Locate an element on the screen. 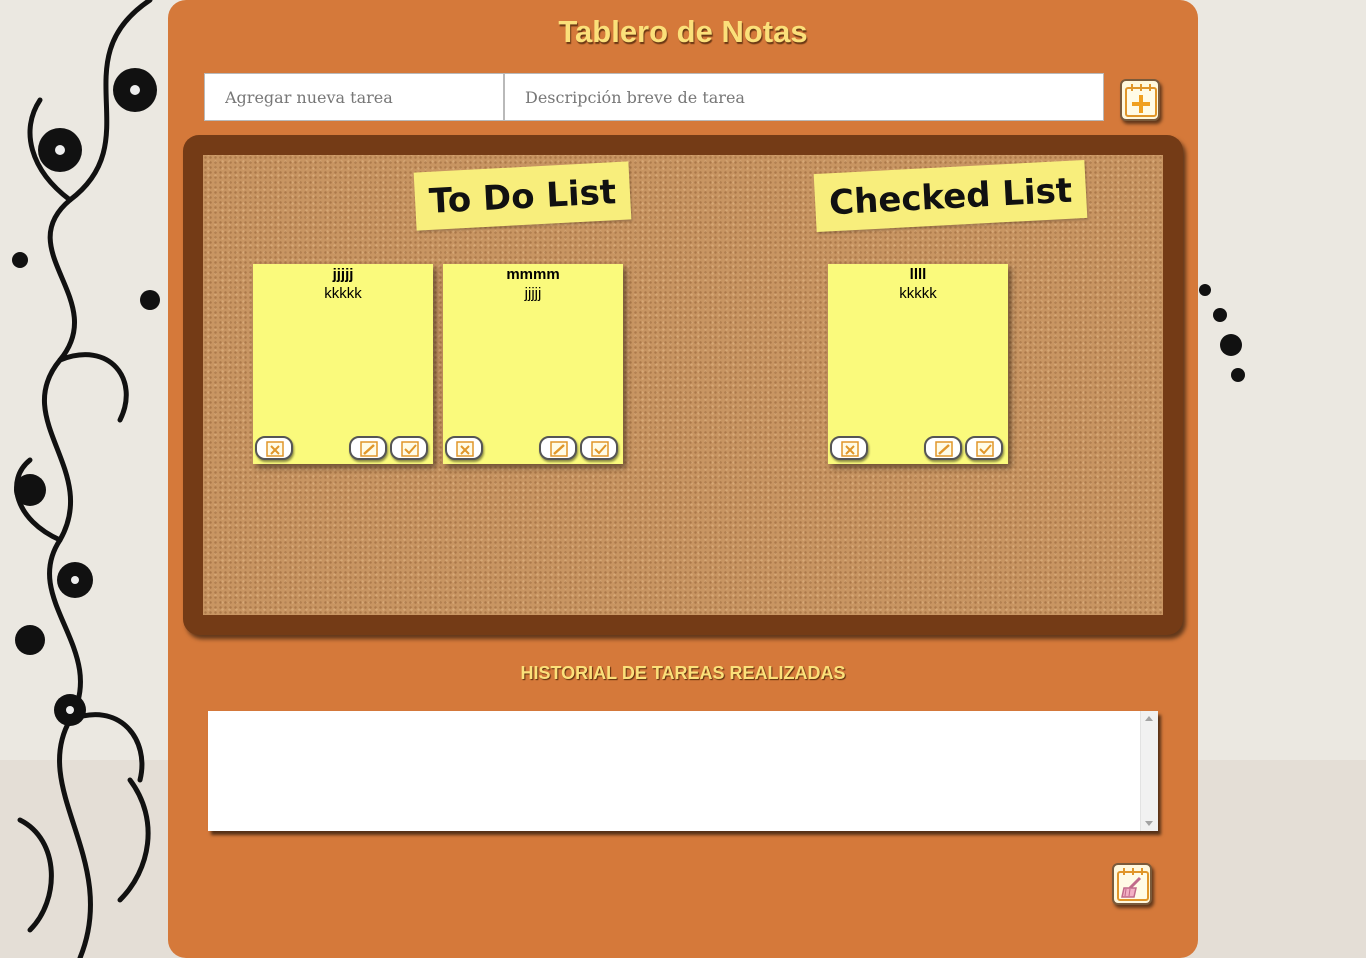  task-name-input is located at coordinates (354, 97).